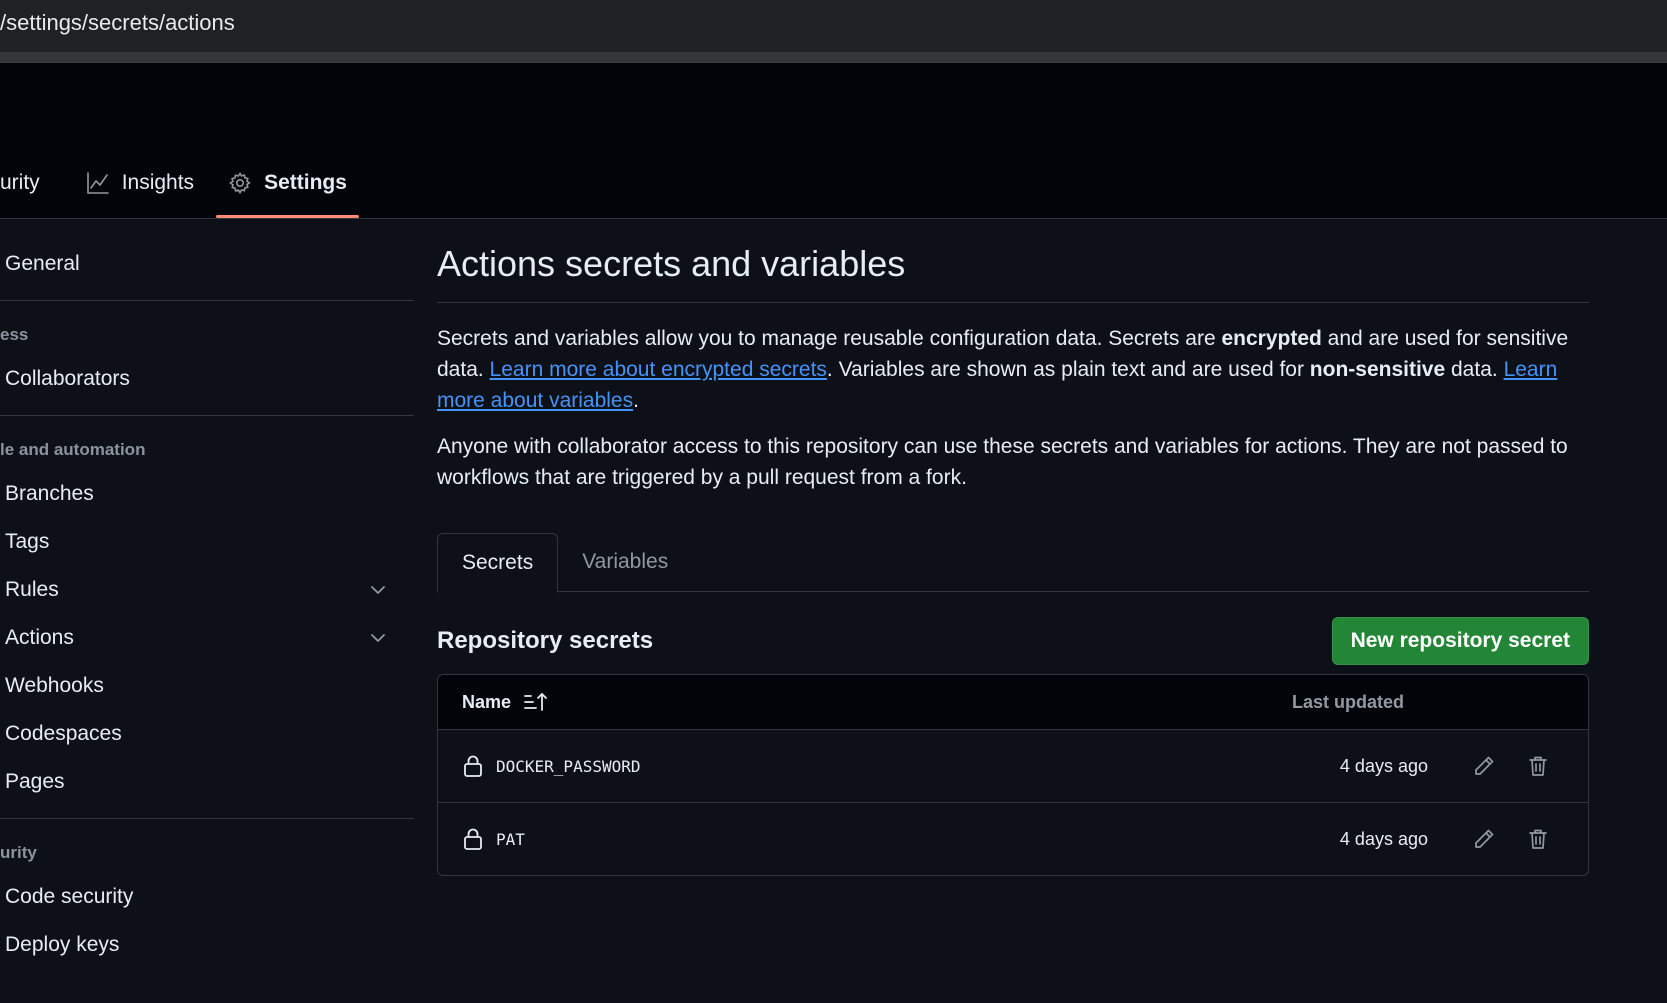 Image resolution: width=1667 pixels, height=1003 pixels. Describe the element at coordinates (117, 23) in the screenshot. I see `address-url: /settings/secrets/actions` at that location.